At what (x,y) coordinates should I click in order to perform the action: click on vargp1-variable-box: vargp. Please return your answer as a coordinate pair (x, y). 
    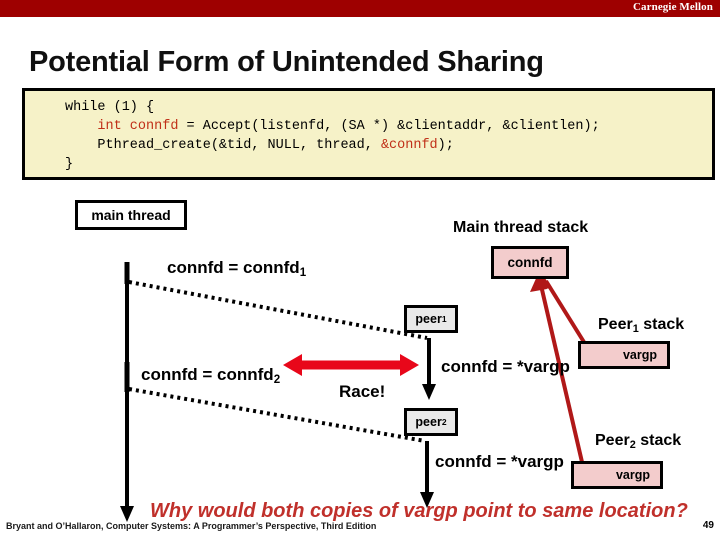
    Looking at the image, I should click on (624, 355).